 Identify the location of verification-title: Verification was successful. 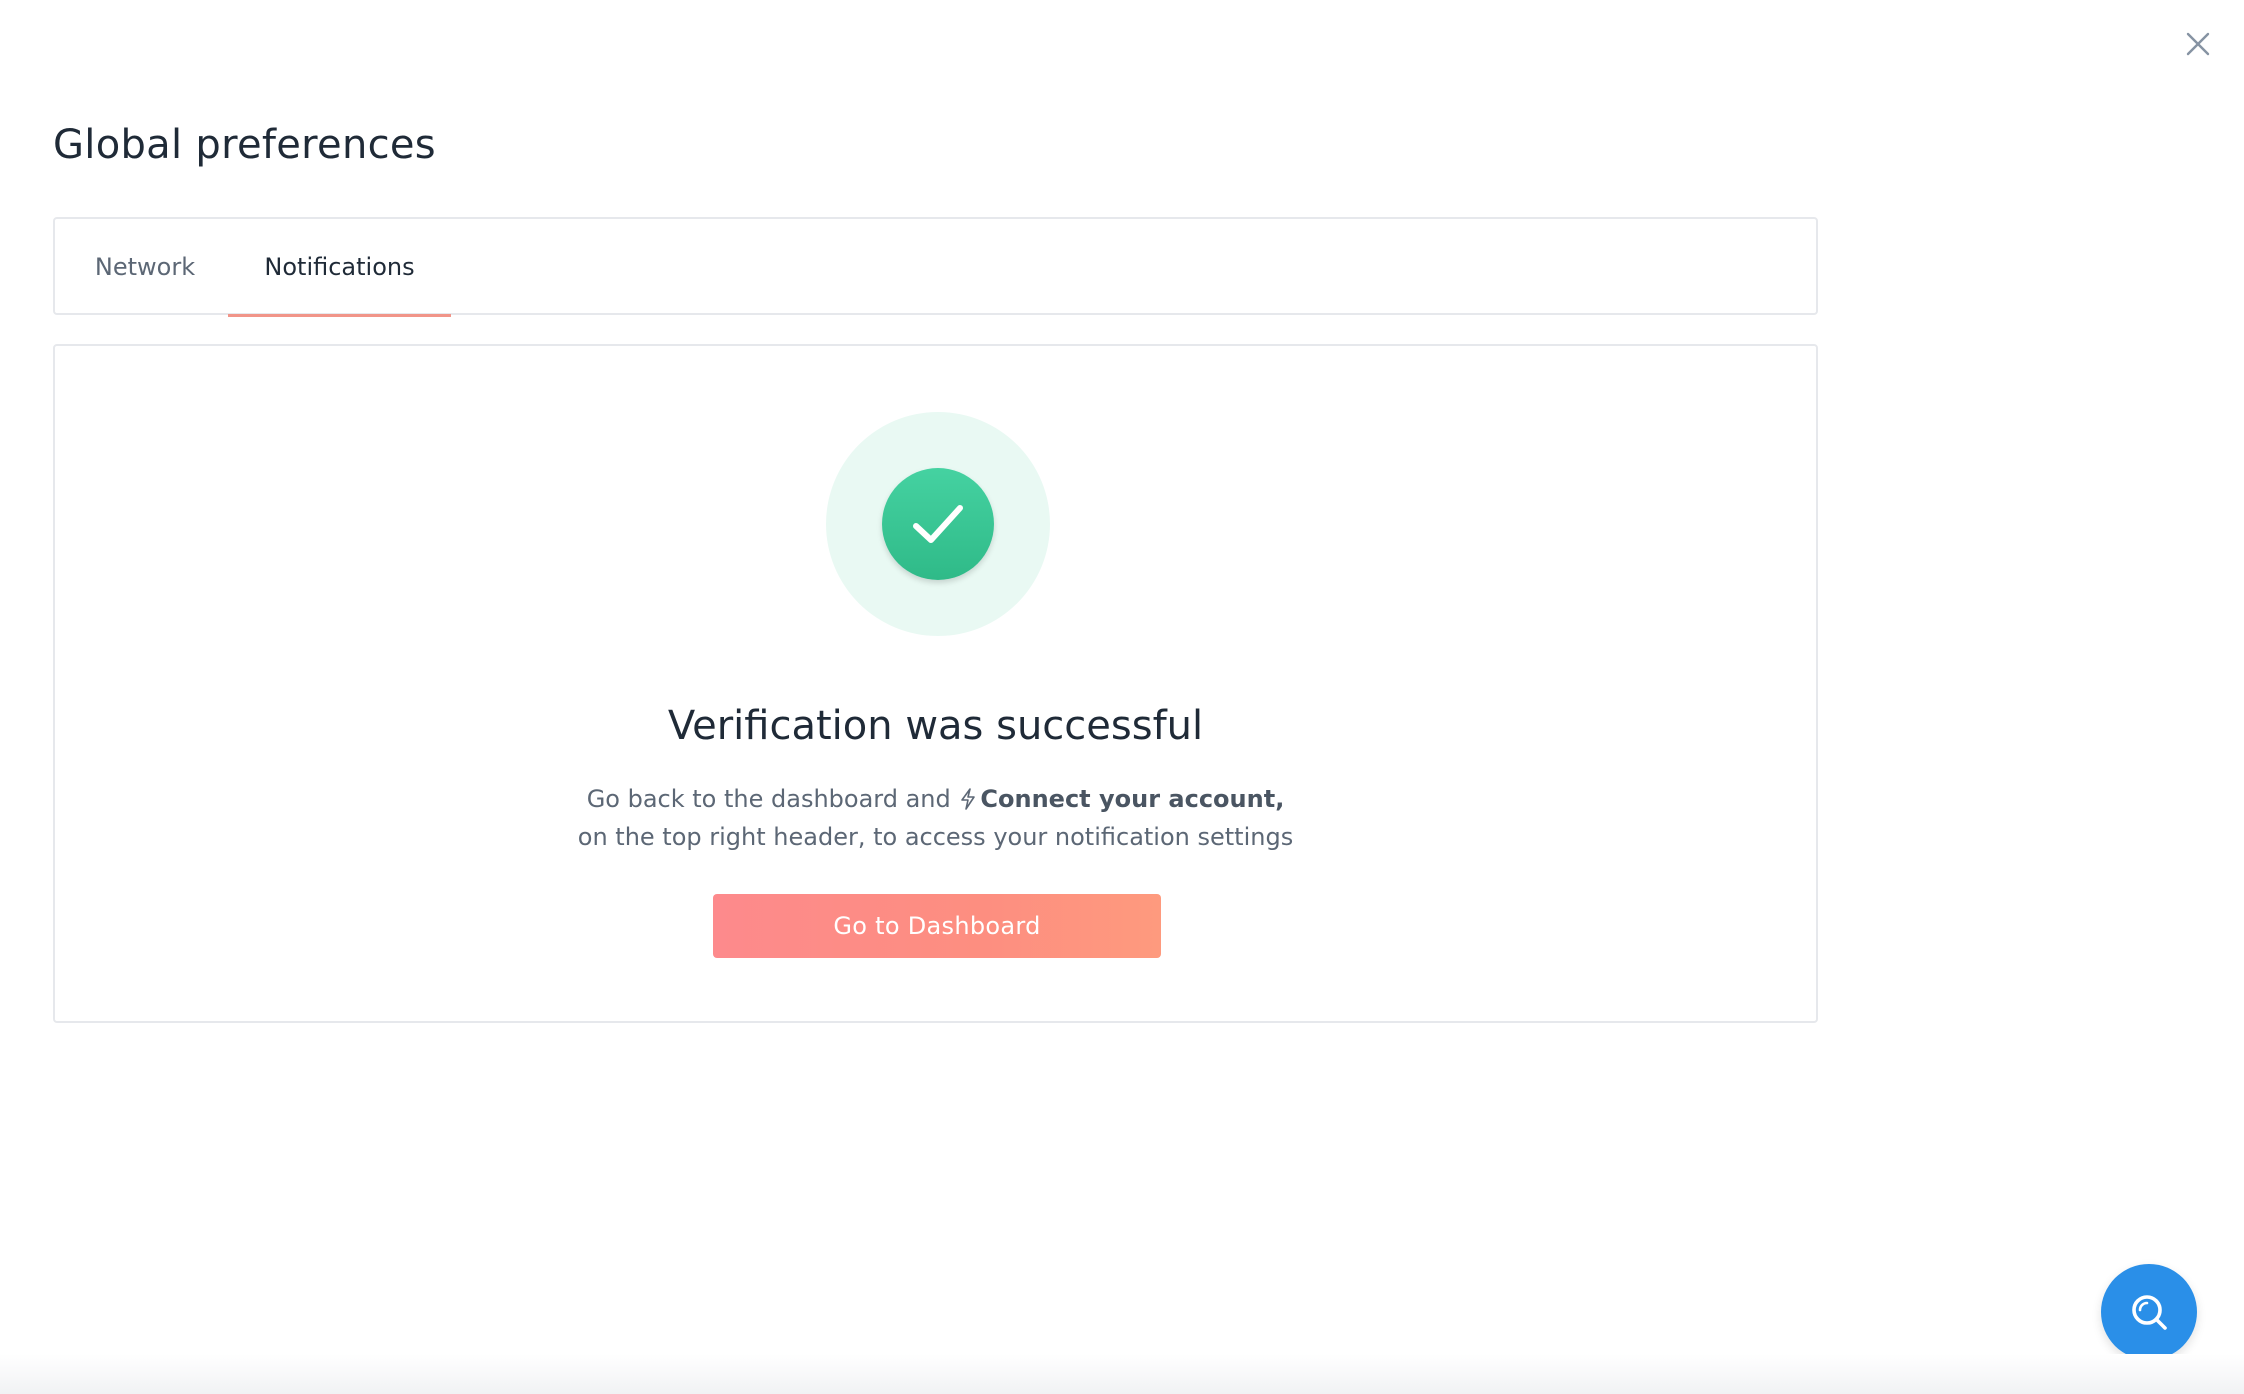
(935, 726).